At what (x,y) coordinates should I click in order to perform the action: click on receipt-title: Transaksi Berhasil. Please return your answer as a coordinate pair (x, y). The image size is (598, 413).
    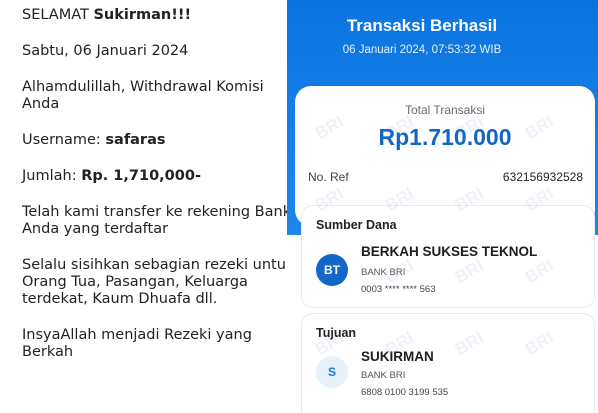
    Looking at the image, I should click on (422, 25).